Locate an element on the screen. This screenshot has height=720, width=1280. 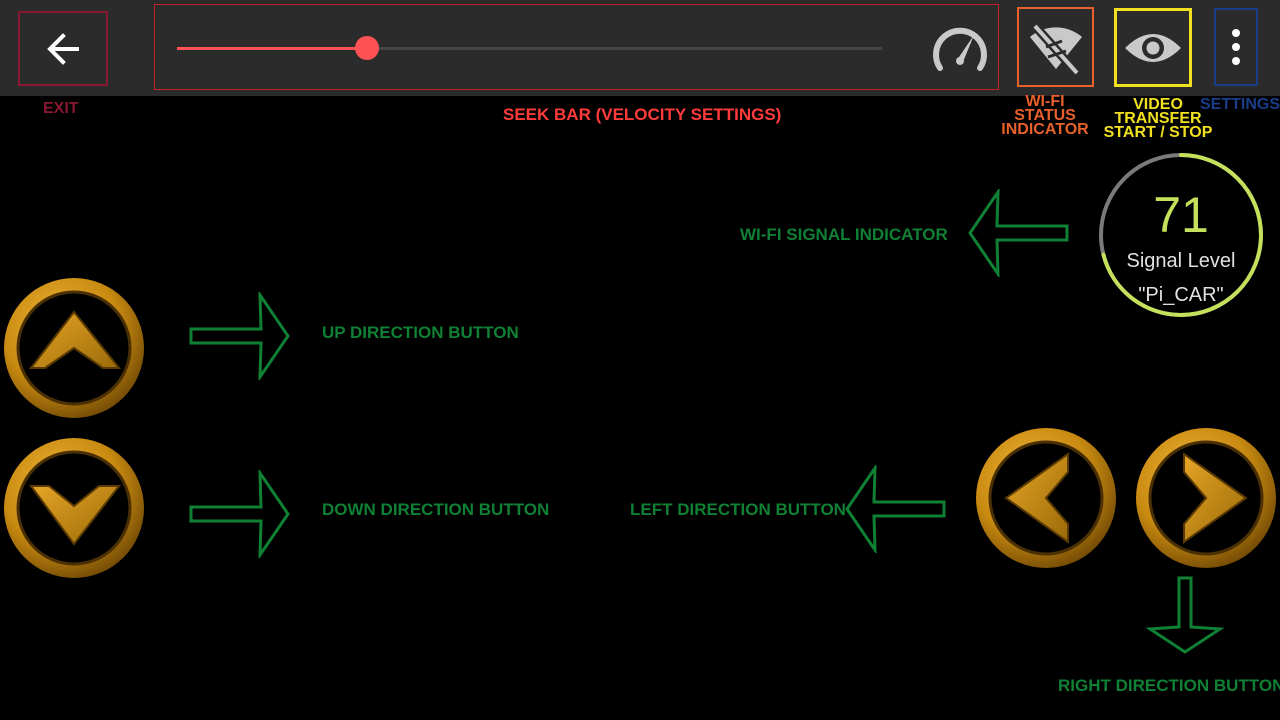
signal-ssid: "Pi_CAR" is located at coordinates (1181, 295).